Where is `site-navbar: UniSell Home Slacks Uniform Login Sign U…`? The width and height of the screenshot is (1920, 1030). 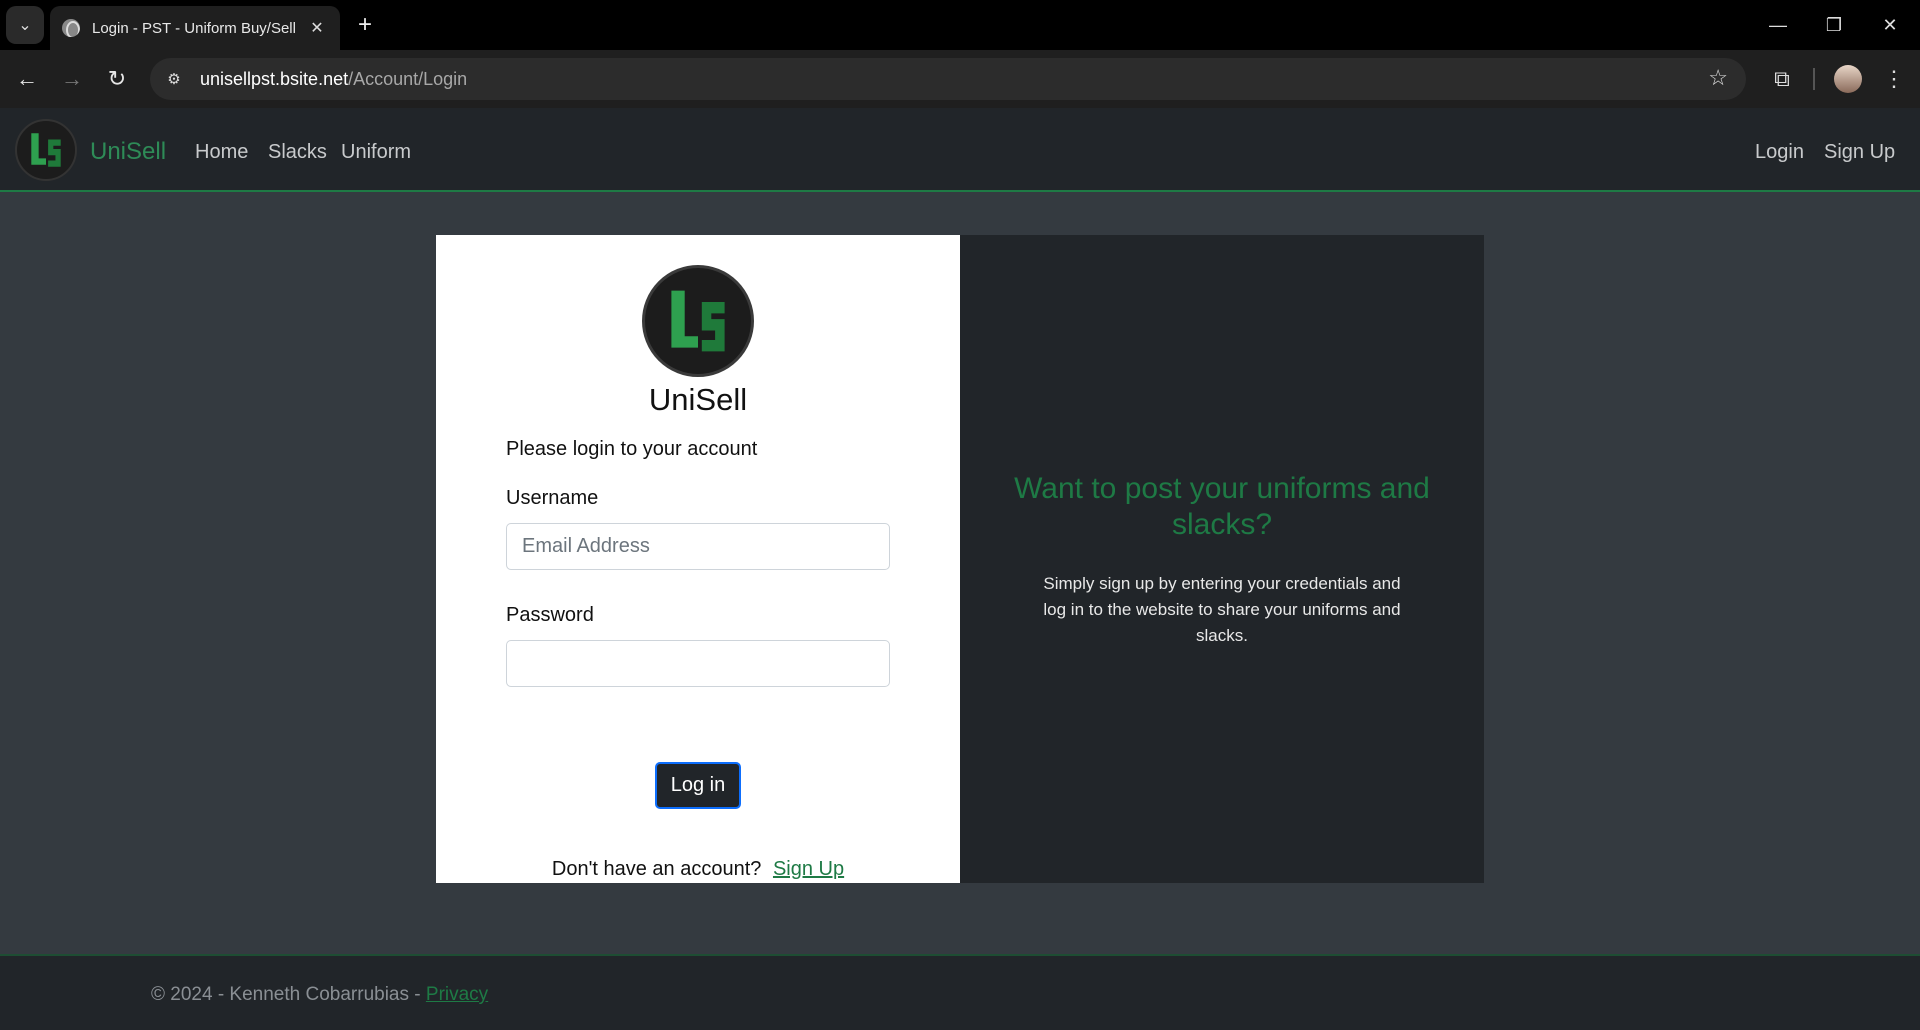 site-navbar: UniSell Home Slacks Uniform Login Sign U… is located at coordinates (960, 150).